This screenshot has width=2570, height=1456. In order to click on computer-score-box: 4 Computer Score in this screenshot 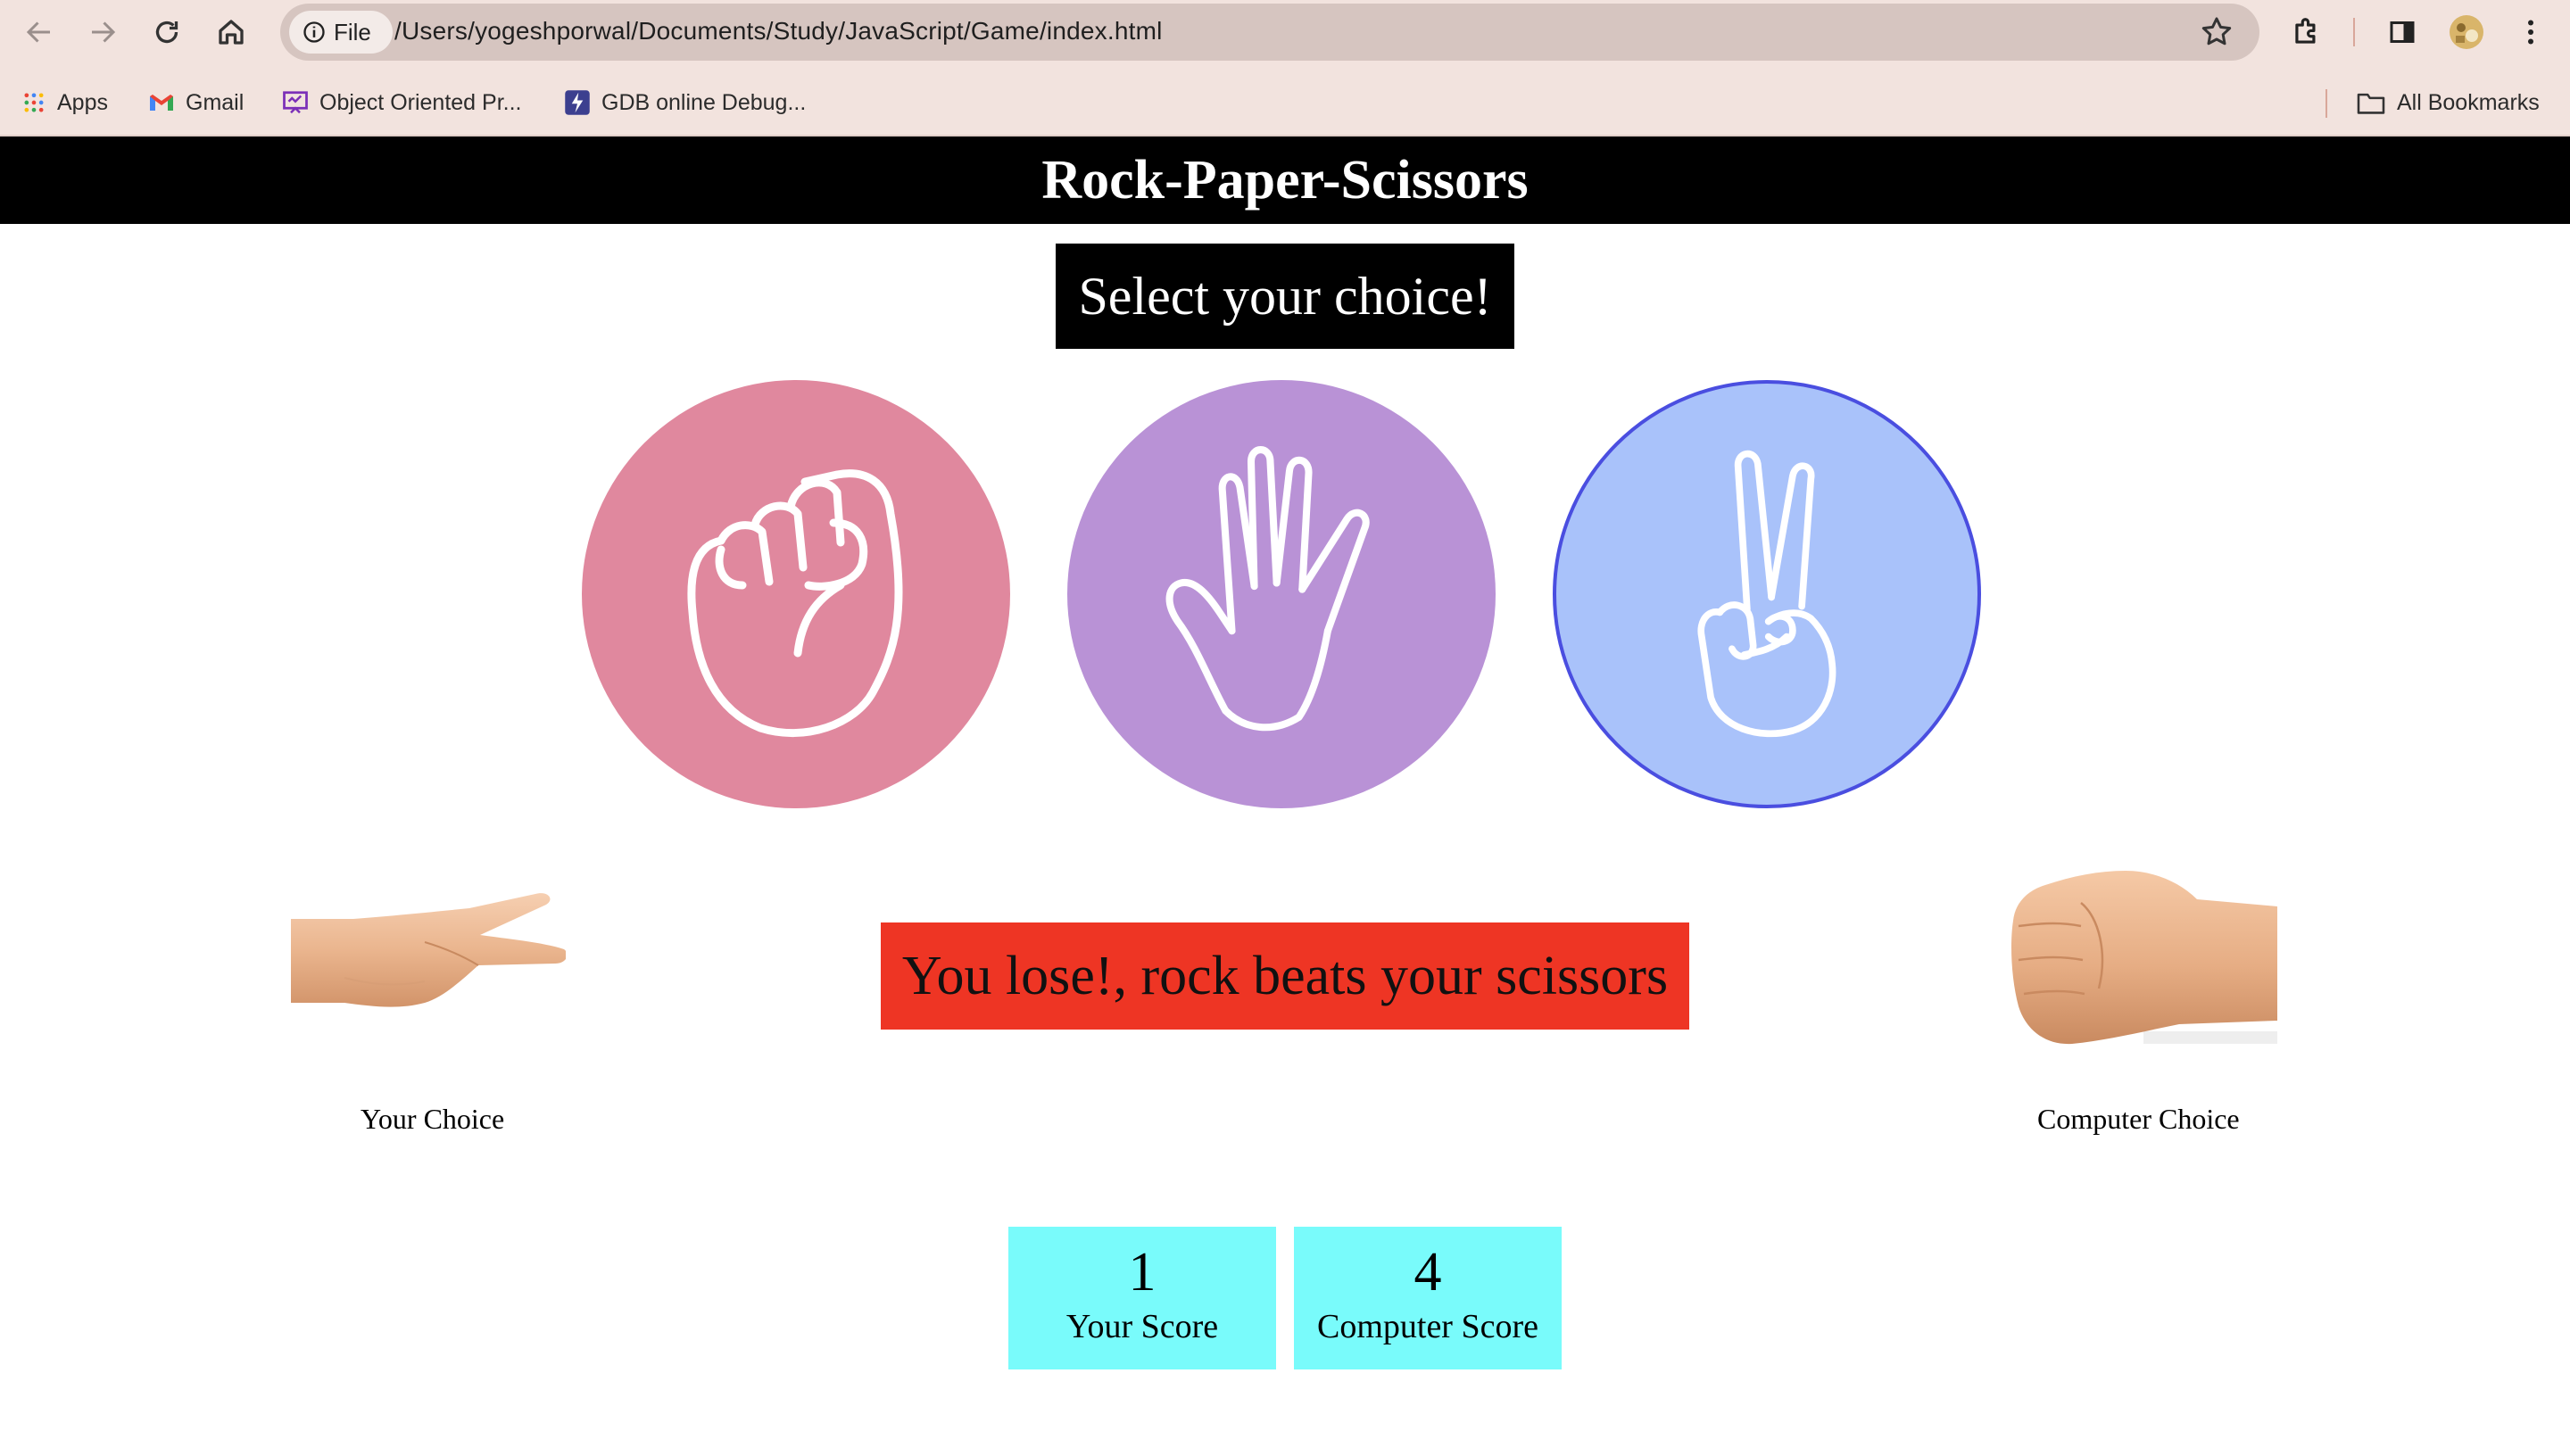, I will do `click(1428, 1298)`.